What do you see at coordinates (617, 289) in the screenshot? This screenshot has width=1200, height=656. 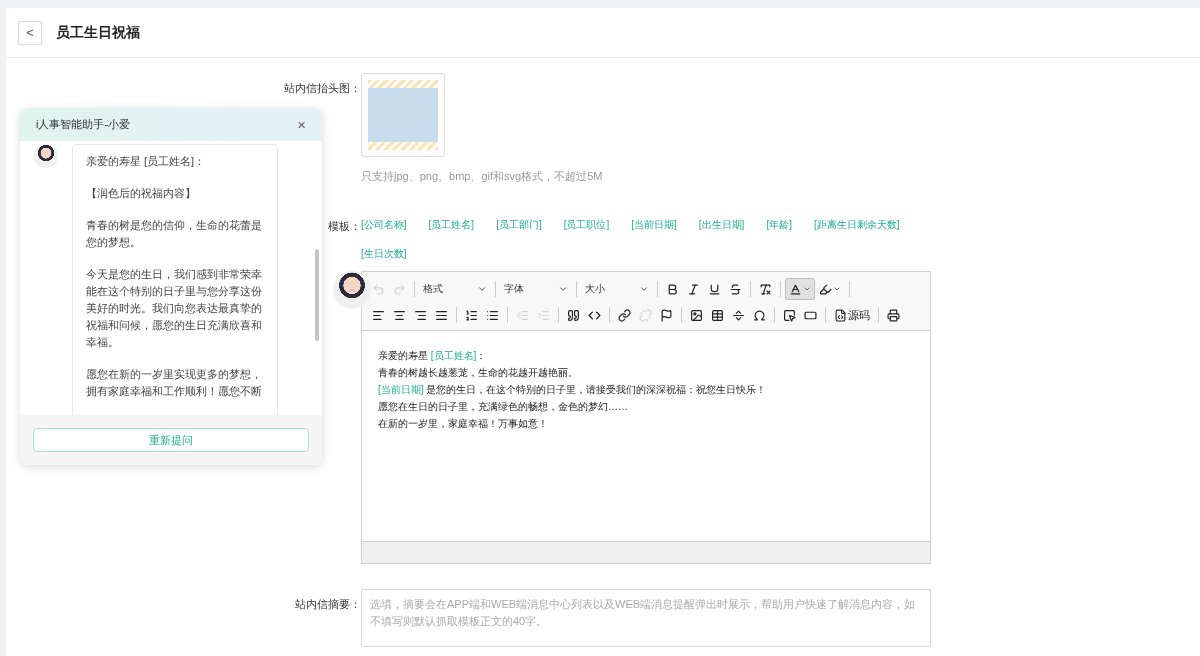 I see `format-dropdown: 大小` at bounding box center [617, 289].